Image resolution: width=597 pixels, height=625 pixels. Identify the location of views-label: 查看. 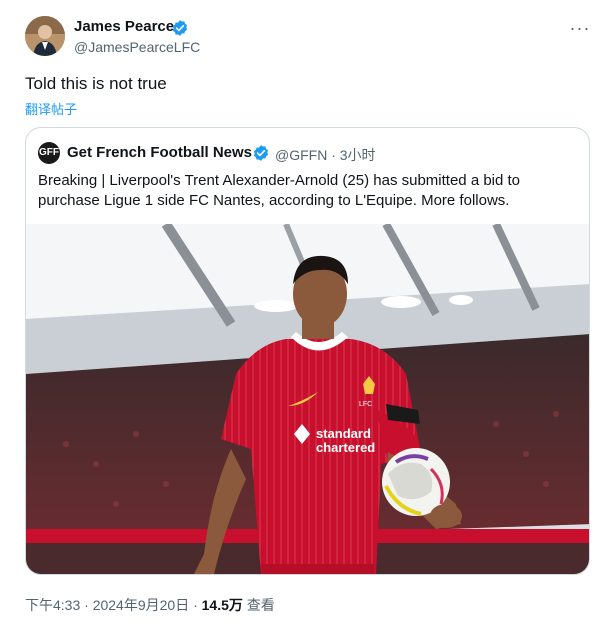
(258, 605).